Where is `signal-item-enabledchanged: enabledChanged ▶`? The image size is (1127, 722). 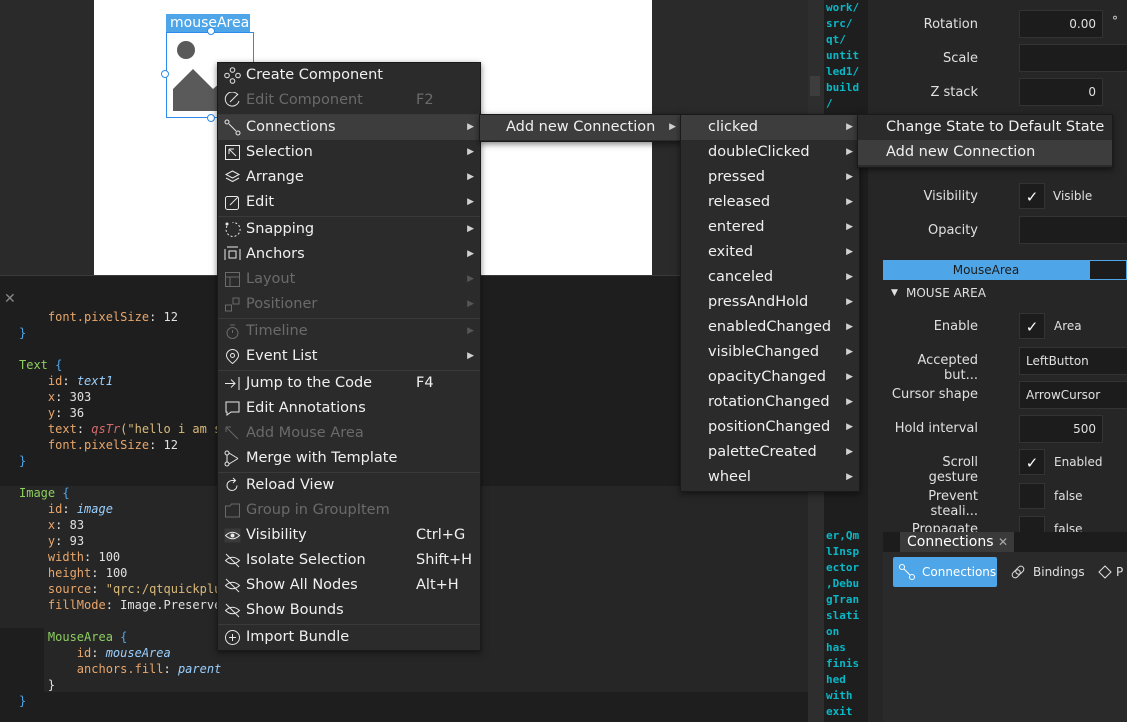 signal-item-enabledchanged: enabledChanged ▶ is located at coordinates (770, 327).